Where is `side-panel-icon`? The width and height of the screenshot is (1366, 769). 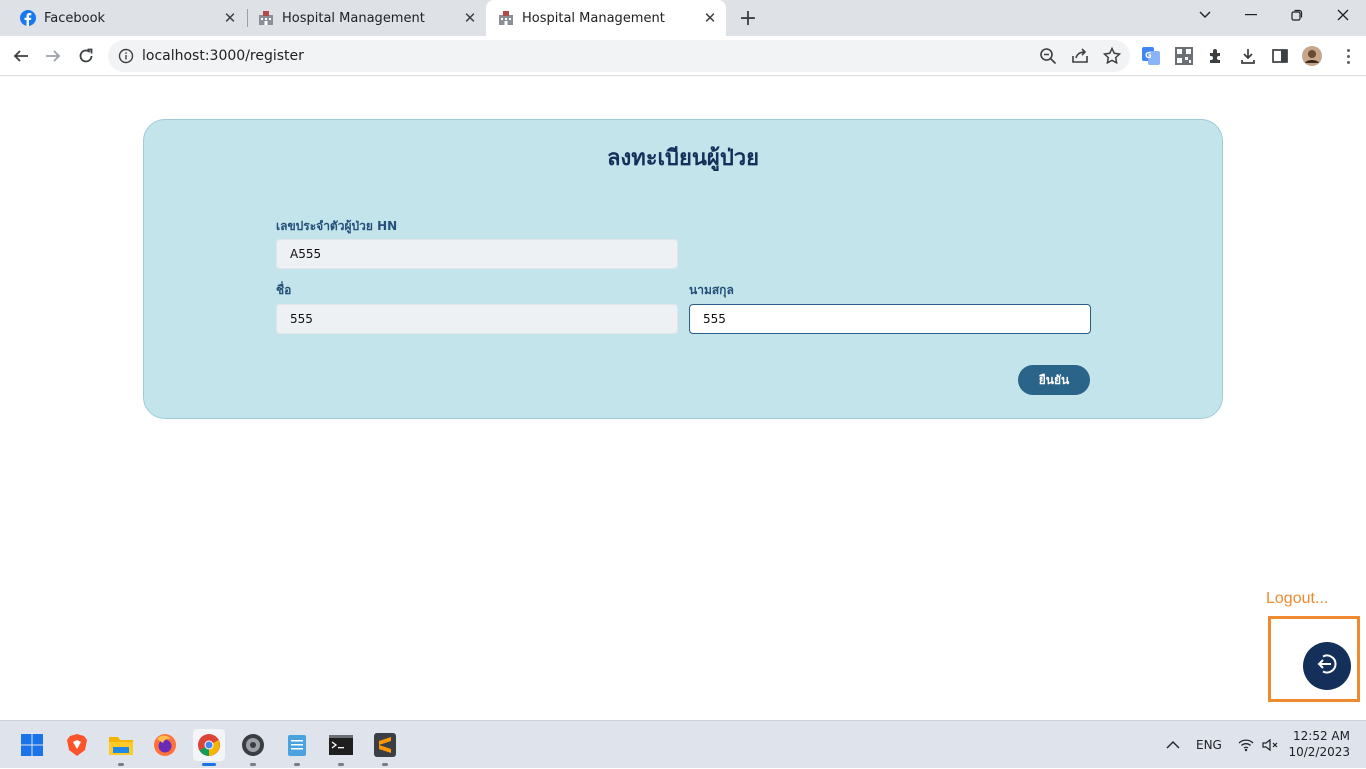
side-panel-icon is located at coordinates (1280, 56).